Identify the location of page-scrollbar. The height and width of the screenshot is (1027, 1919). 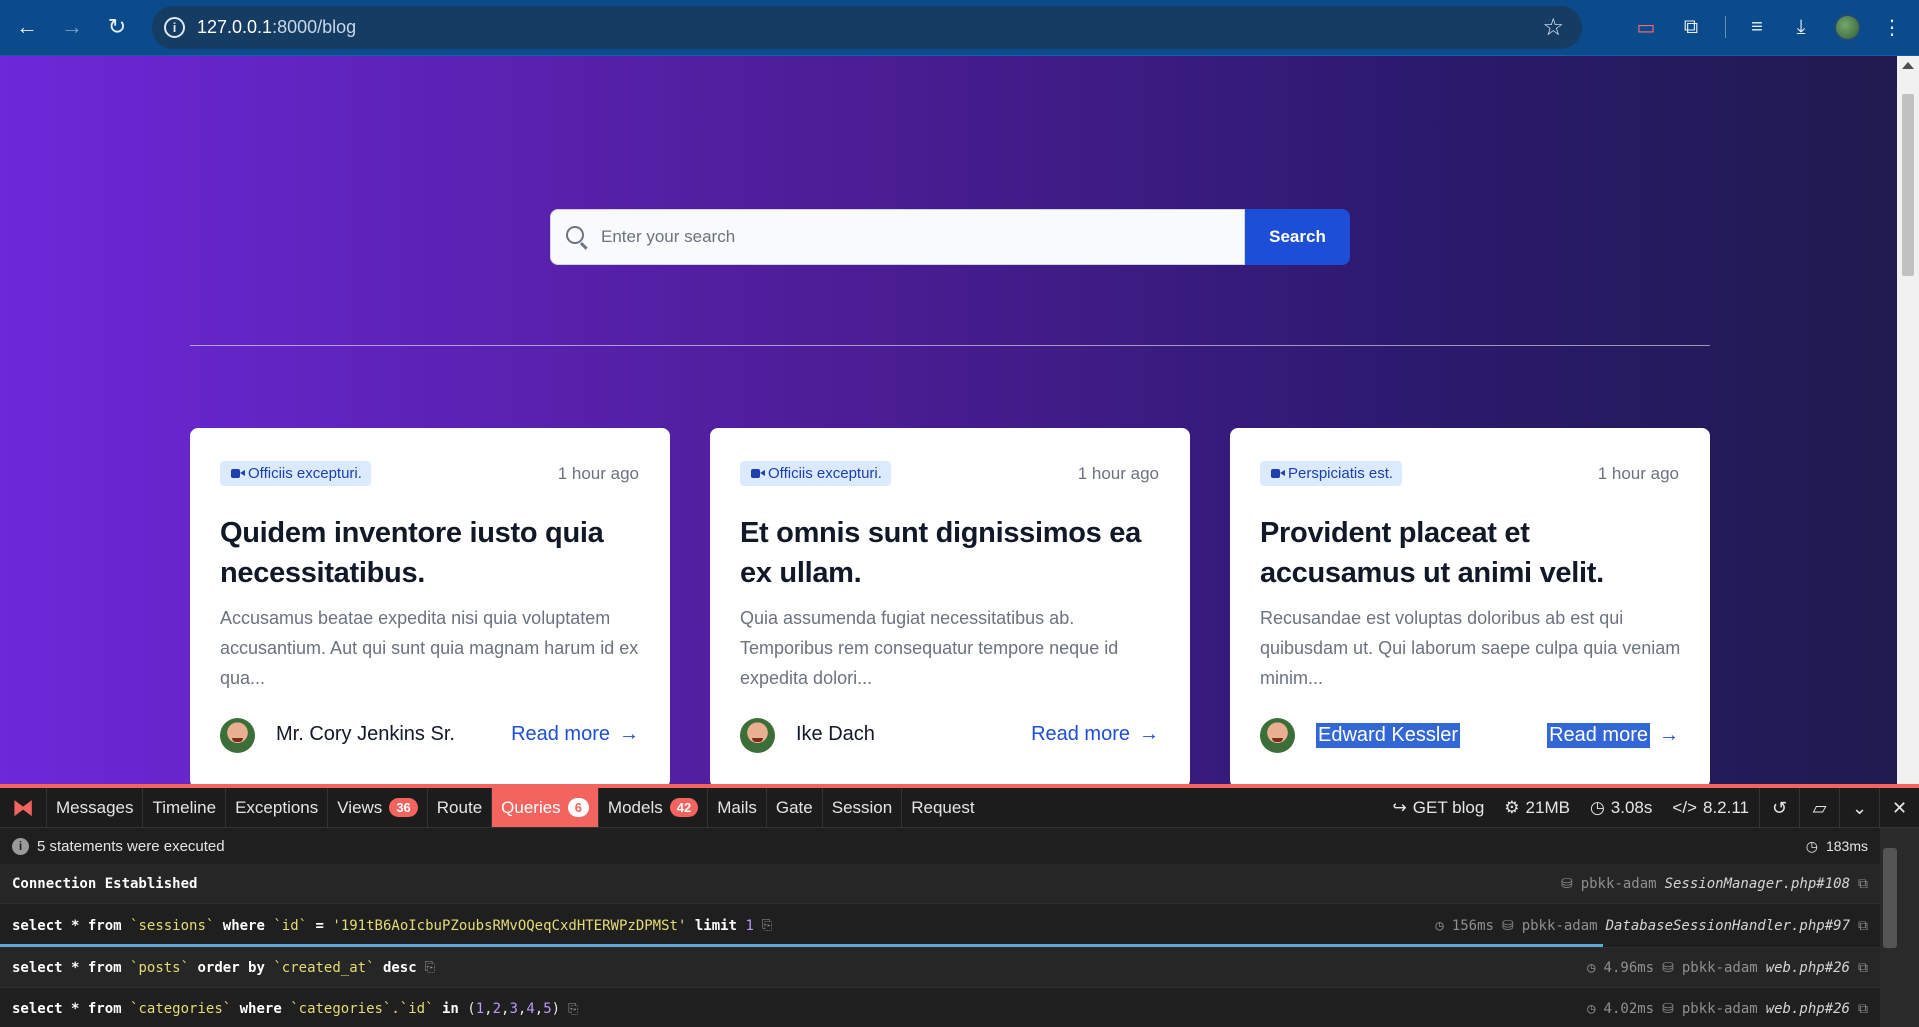
(1908, 420).